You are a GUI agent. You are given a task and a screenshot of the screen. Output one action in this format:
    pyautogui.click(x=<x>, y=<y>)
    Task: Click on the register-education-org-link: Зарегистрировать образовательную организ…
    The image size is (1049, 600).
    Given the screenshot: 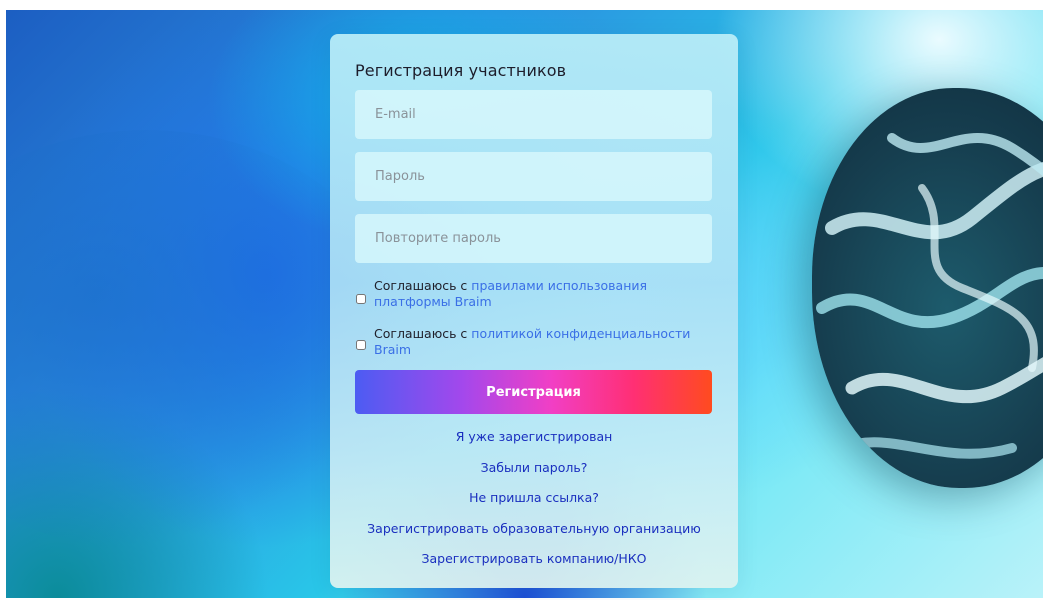 What is the action you would take?
    pyautogui.click(x=534, y=535)
    